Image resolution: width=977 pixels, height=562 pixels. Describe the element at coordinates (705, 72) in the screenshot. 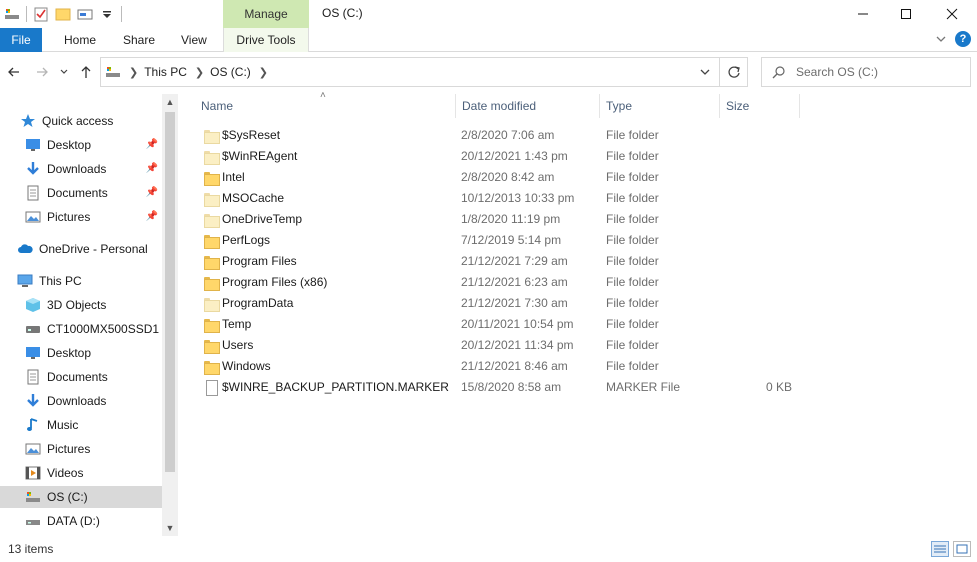

I see `chevron-down-icon` at that location.